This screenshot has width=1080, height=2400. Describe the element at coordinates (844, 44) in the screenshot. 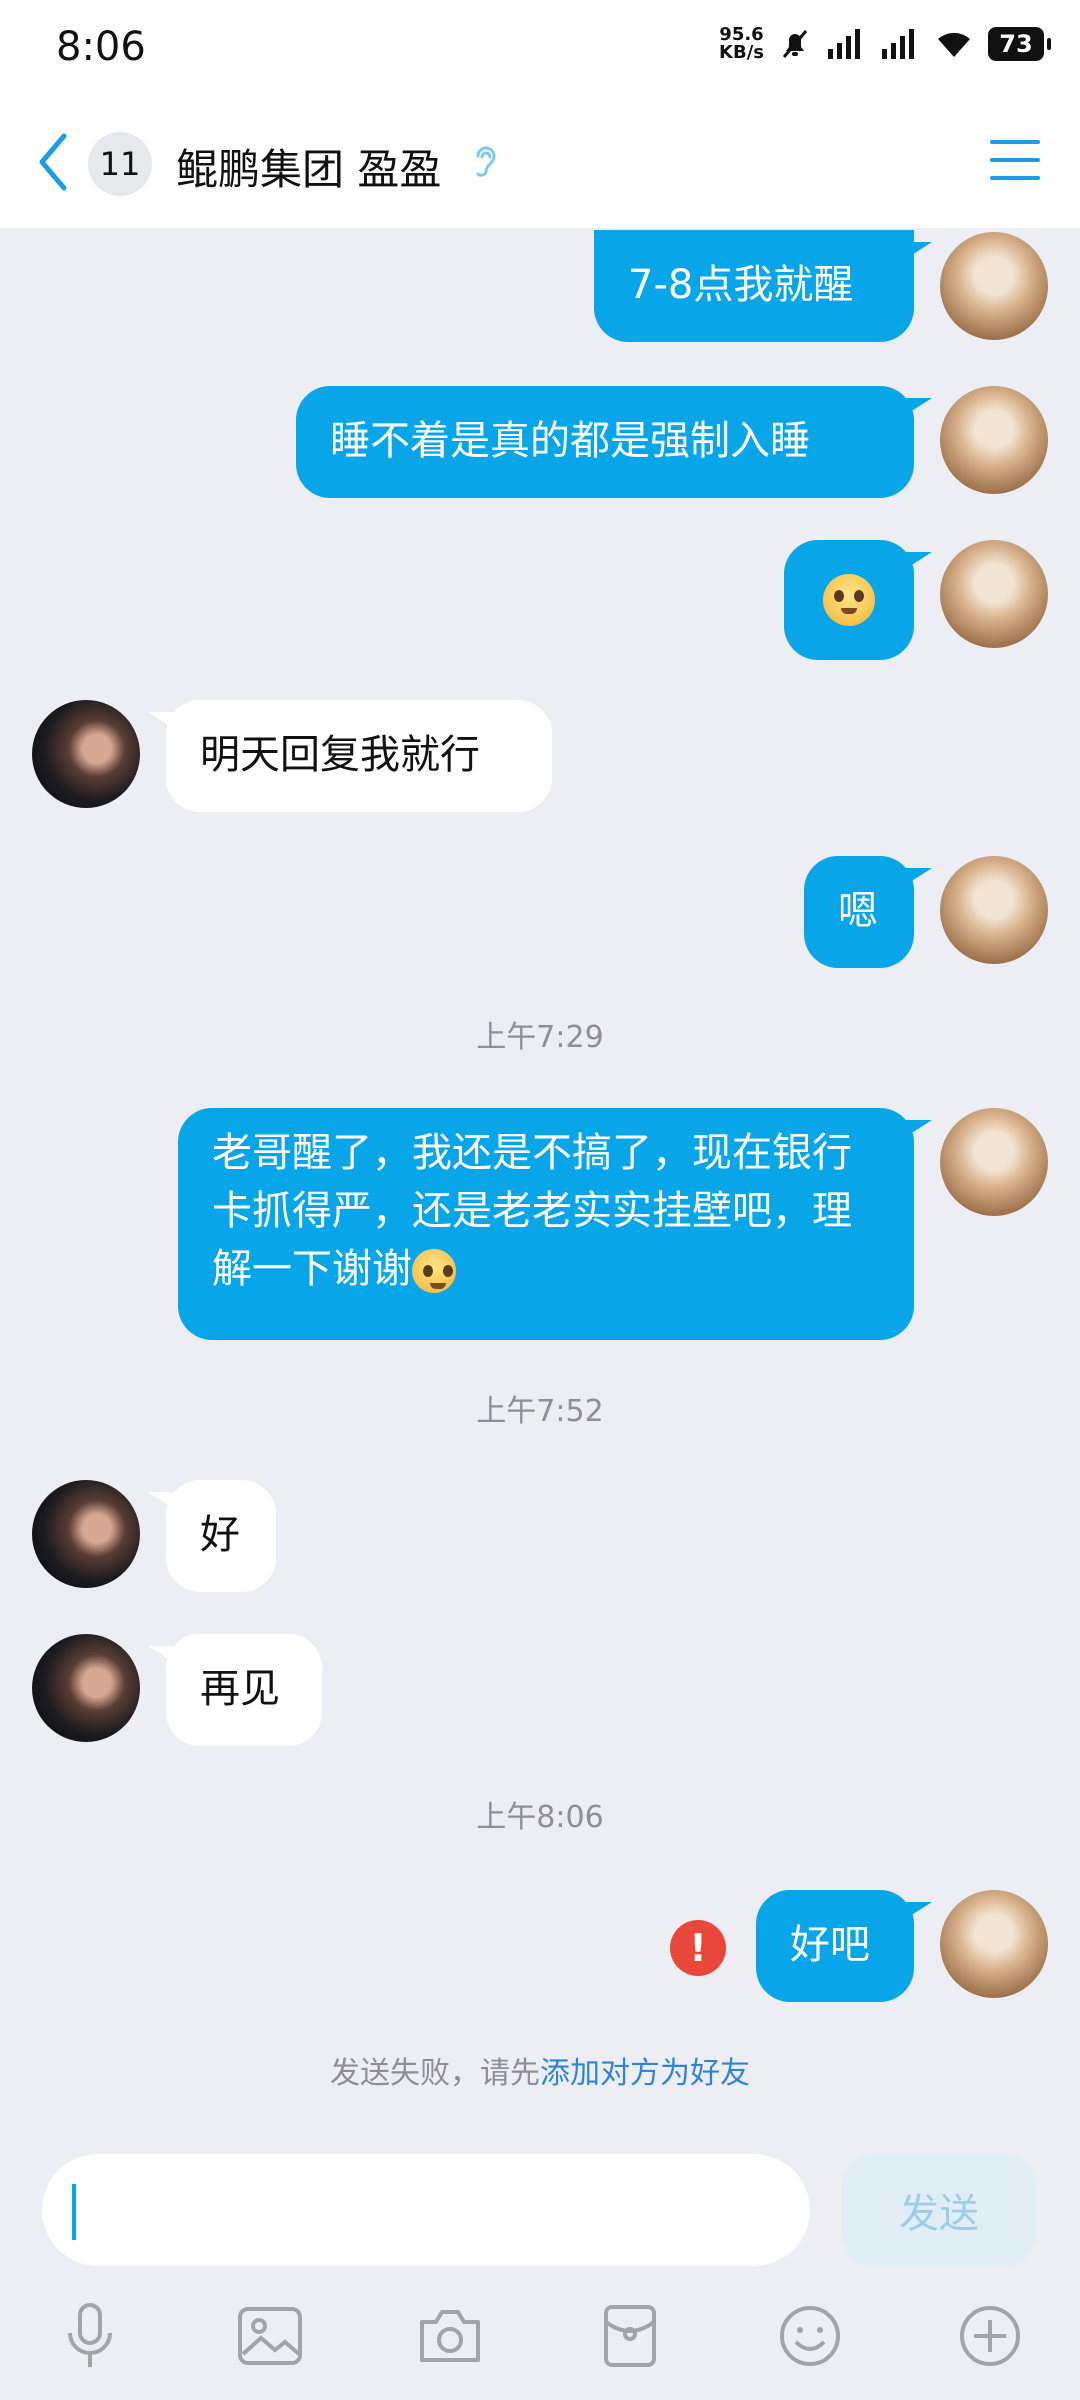

I see `signal-icon` at that location.